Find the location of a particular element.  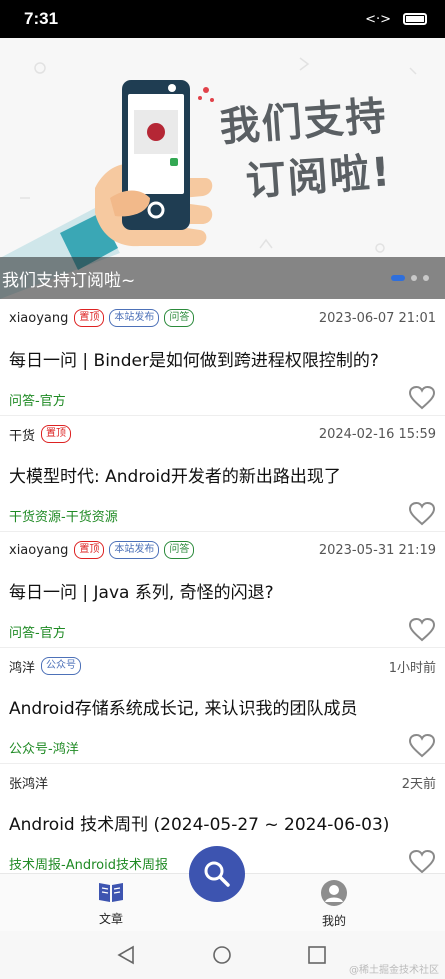

carousel-dot-active is located at coordinates (398, 278).